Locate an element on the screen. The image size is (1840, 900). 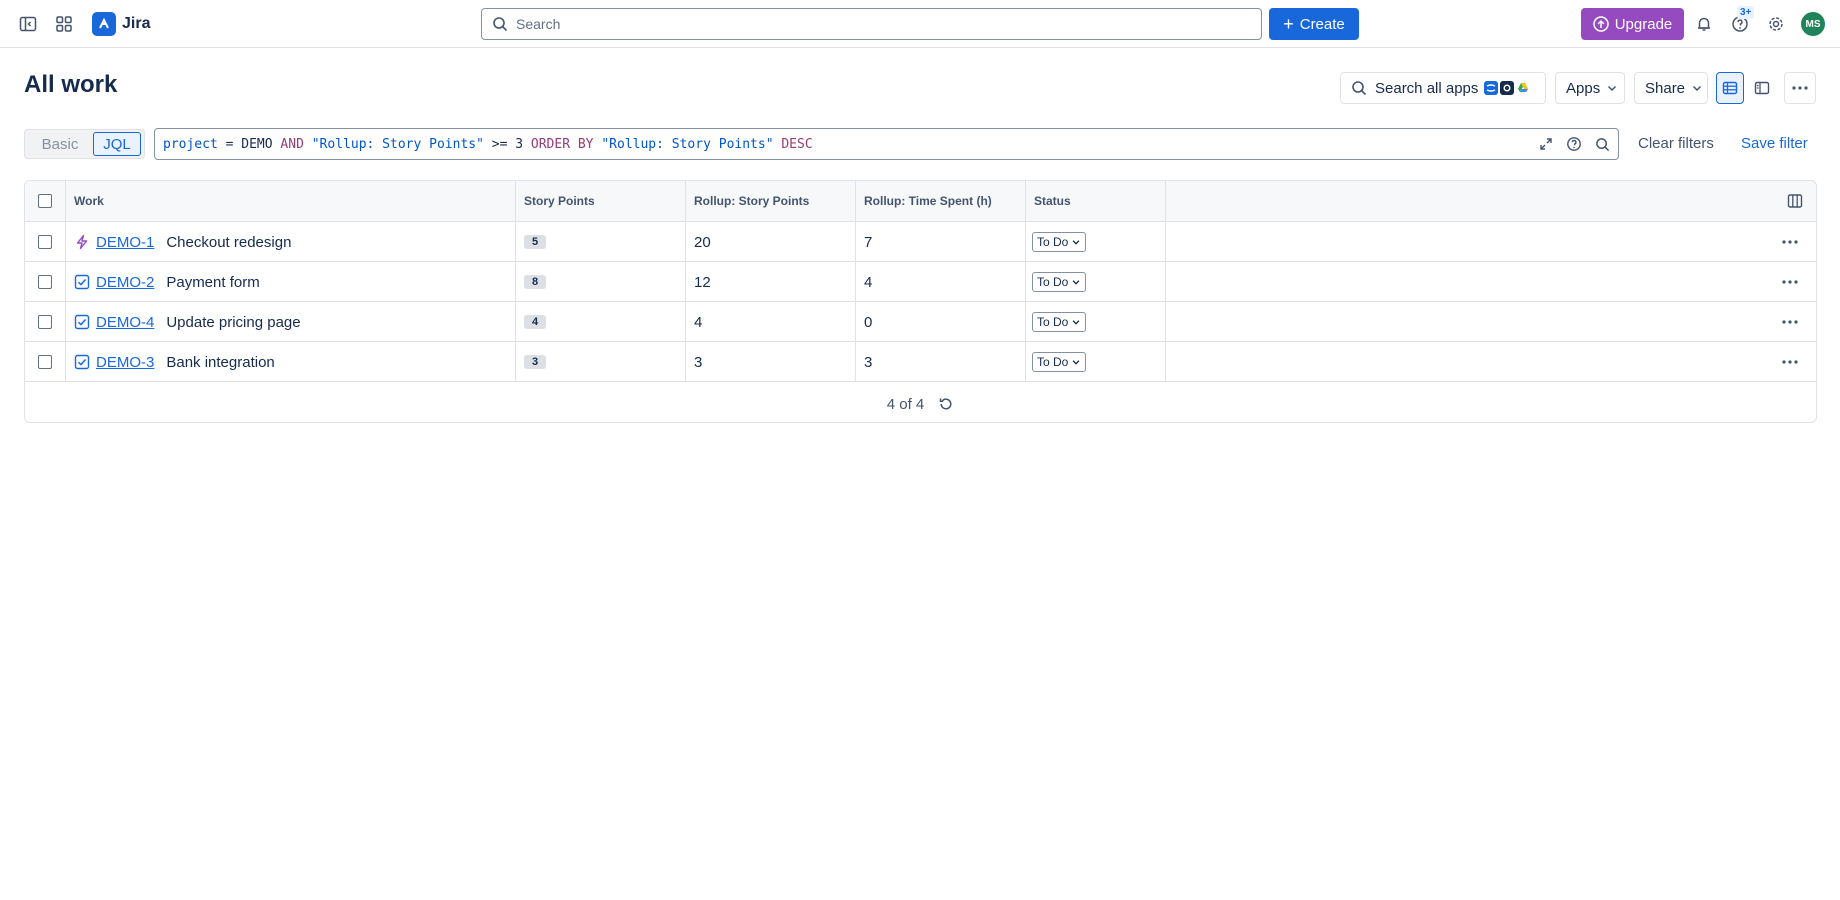
detail-view-icon is located at coordinates (1762, 88).